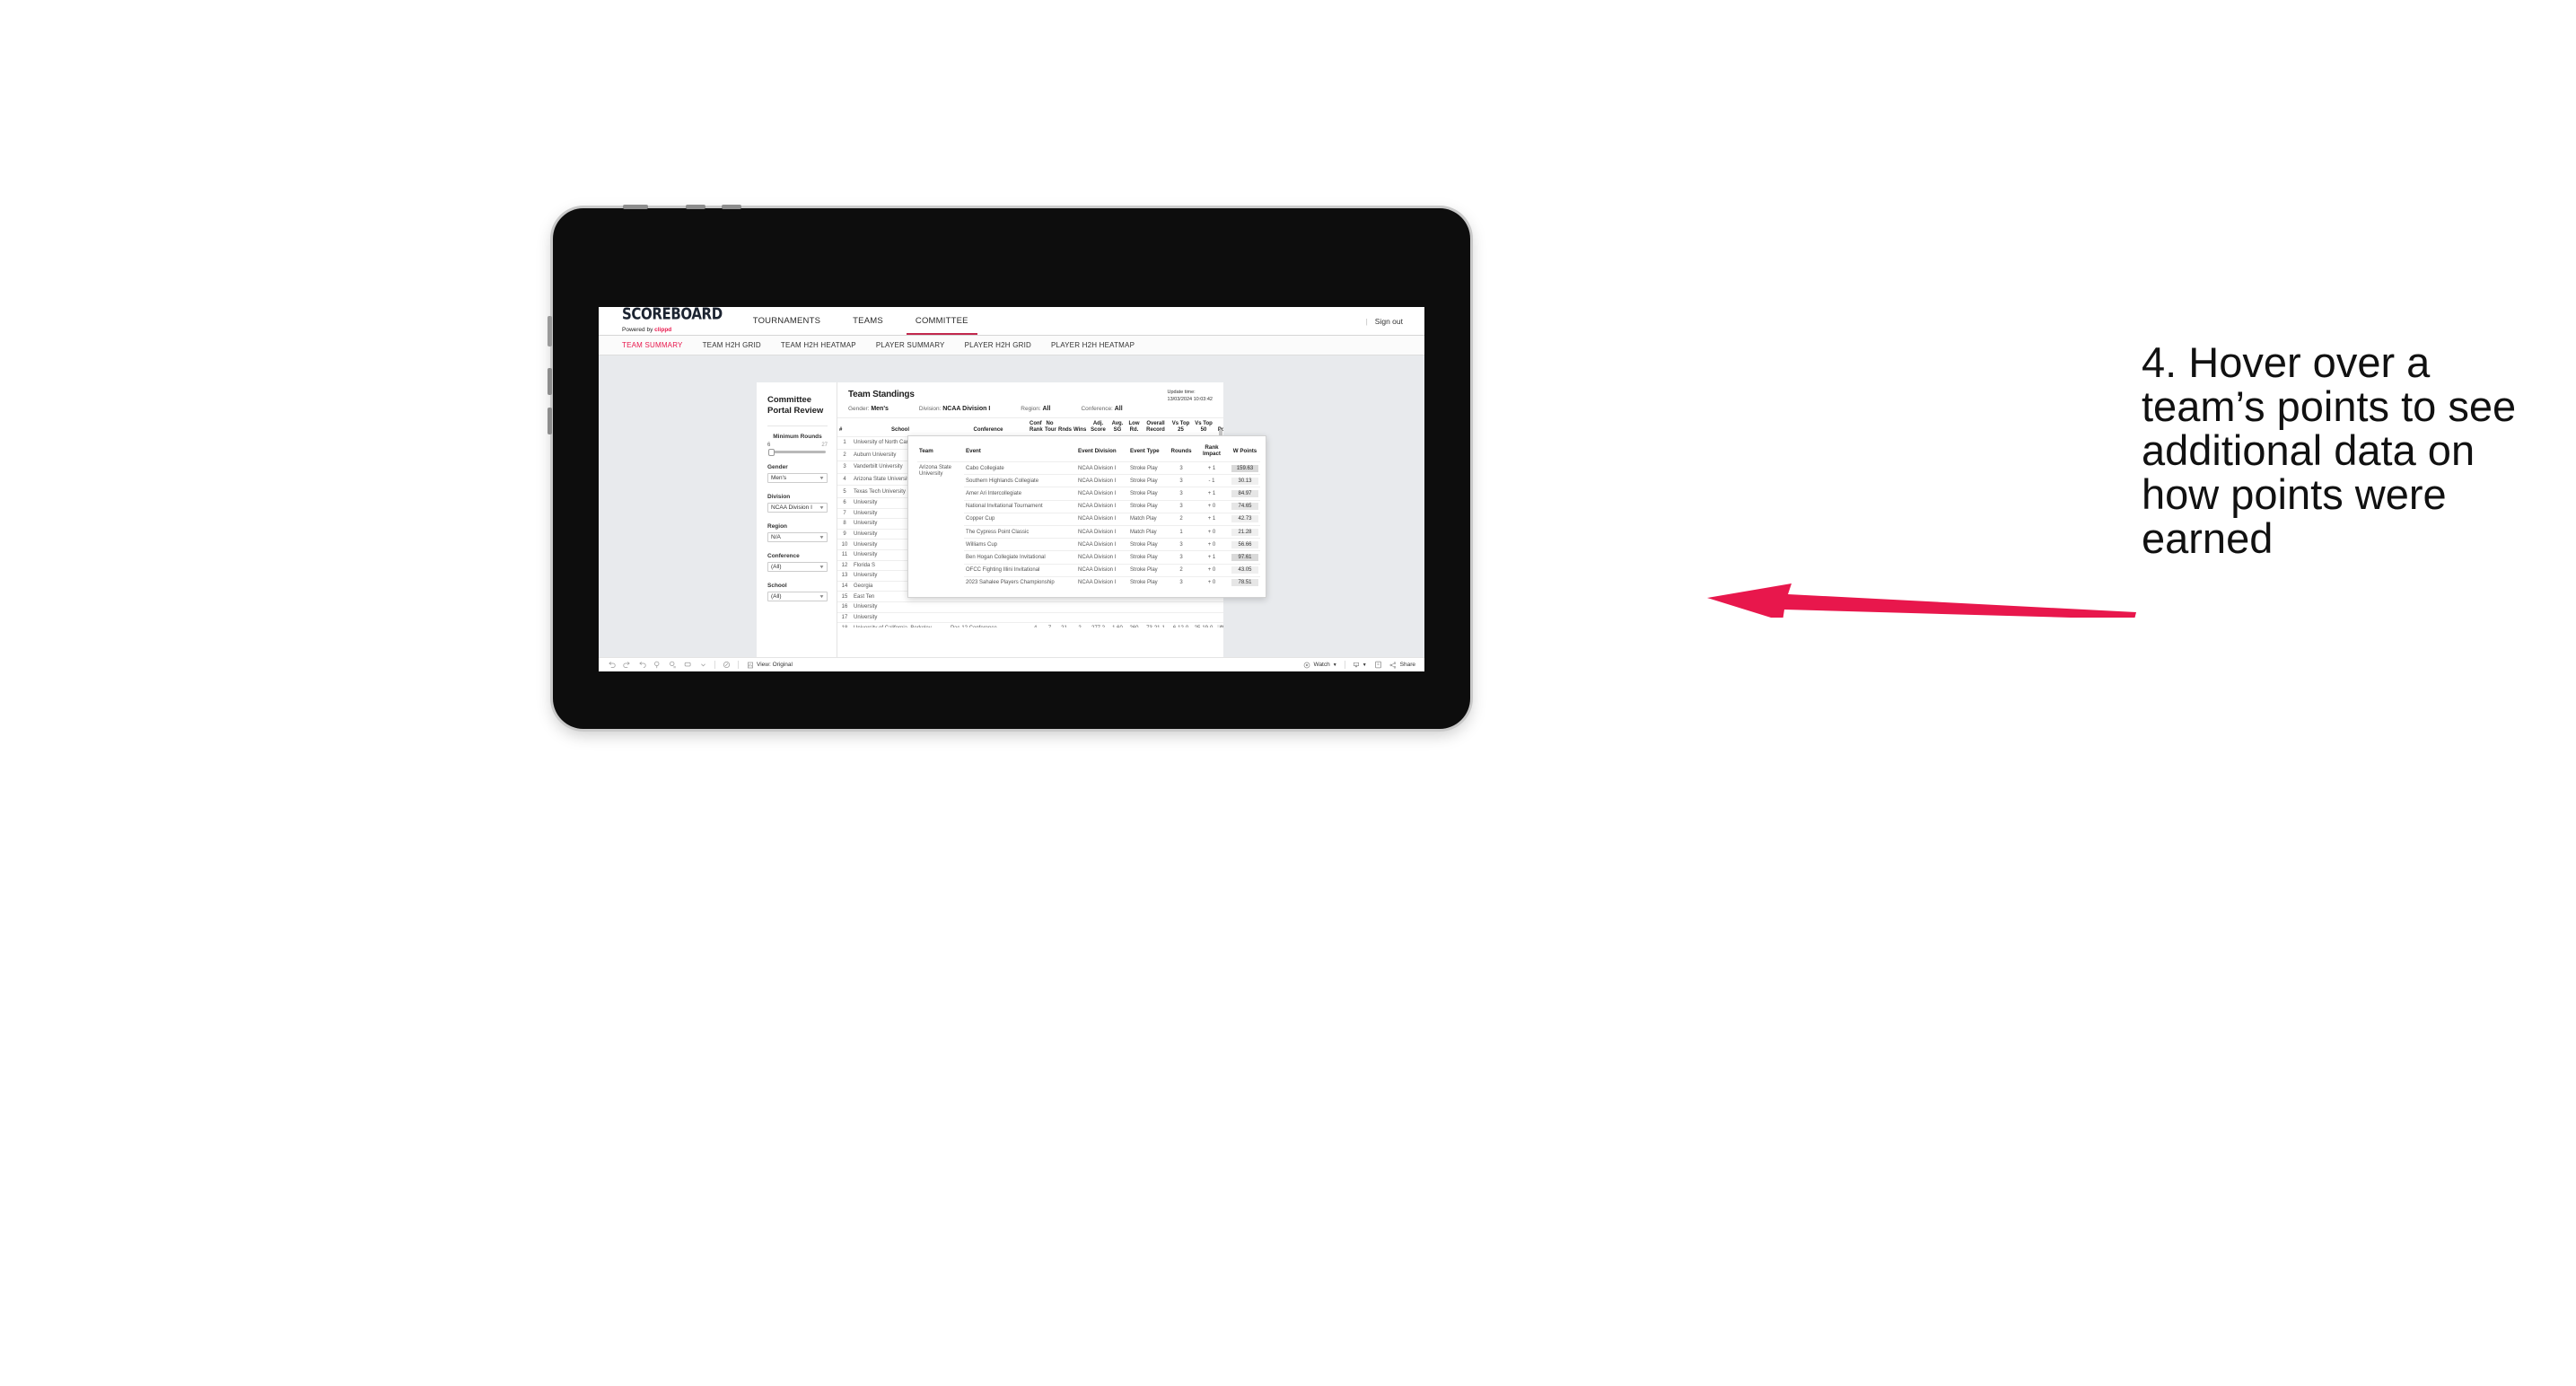 The height and width of the screenshot is (1386, 2576). I want to click on division-label: Division, so click(779, 497).